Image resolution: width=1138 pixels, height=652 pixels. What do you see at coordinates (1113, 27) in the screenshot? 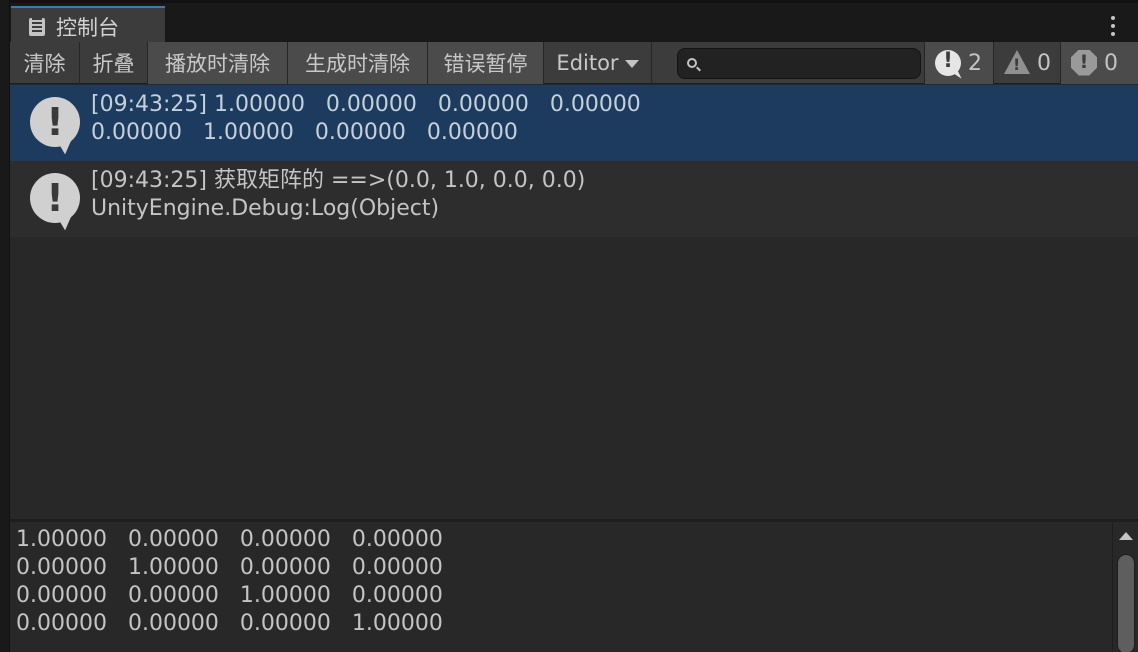
I see `kebab-menu-icon` at bounding box center [1113, 27].